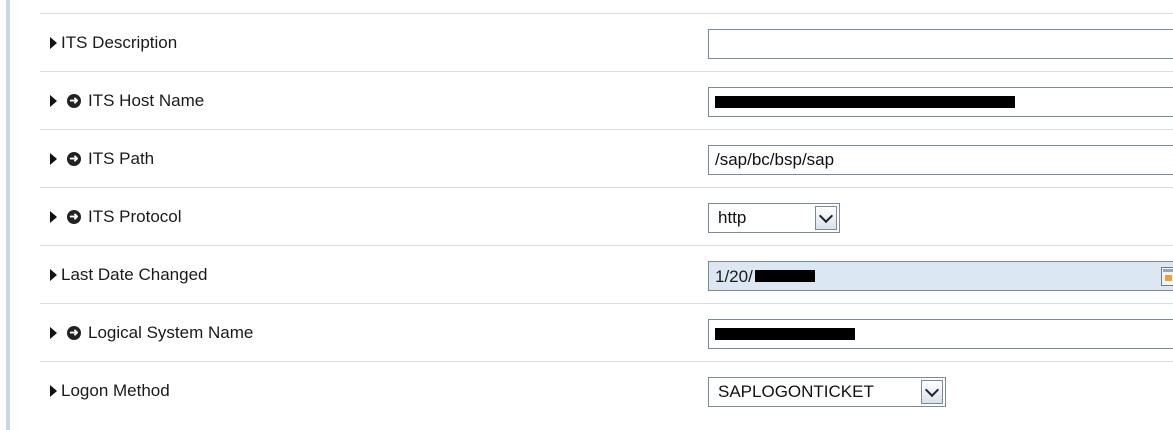  What do you see at coordinates (146, 100) in the screenshot?
I see `label-its-host-name: ITS Host Name` at bounding box center [146, 100].